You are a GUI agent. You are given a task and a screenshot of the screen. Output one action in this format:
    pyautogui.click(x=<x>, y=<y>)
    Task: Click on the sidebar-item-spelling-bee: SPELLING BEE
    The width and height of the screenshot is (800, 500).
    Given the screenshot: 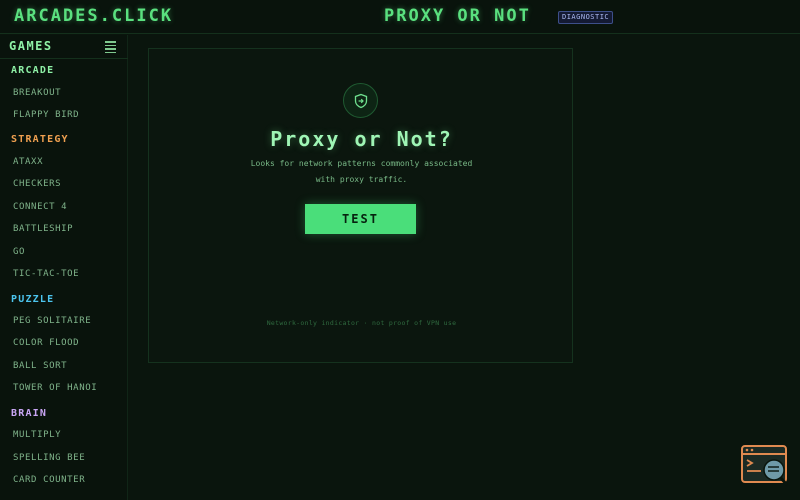 What is the action you would take?
    pyautogui.click(x=49, y=458)
    